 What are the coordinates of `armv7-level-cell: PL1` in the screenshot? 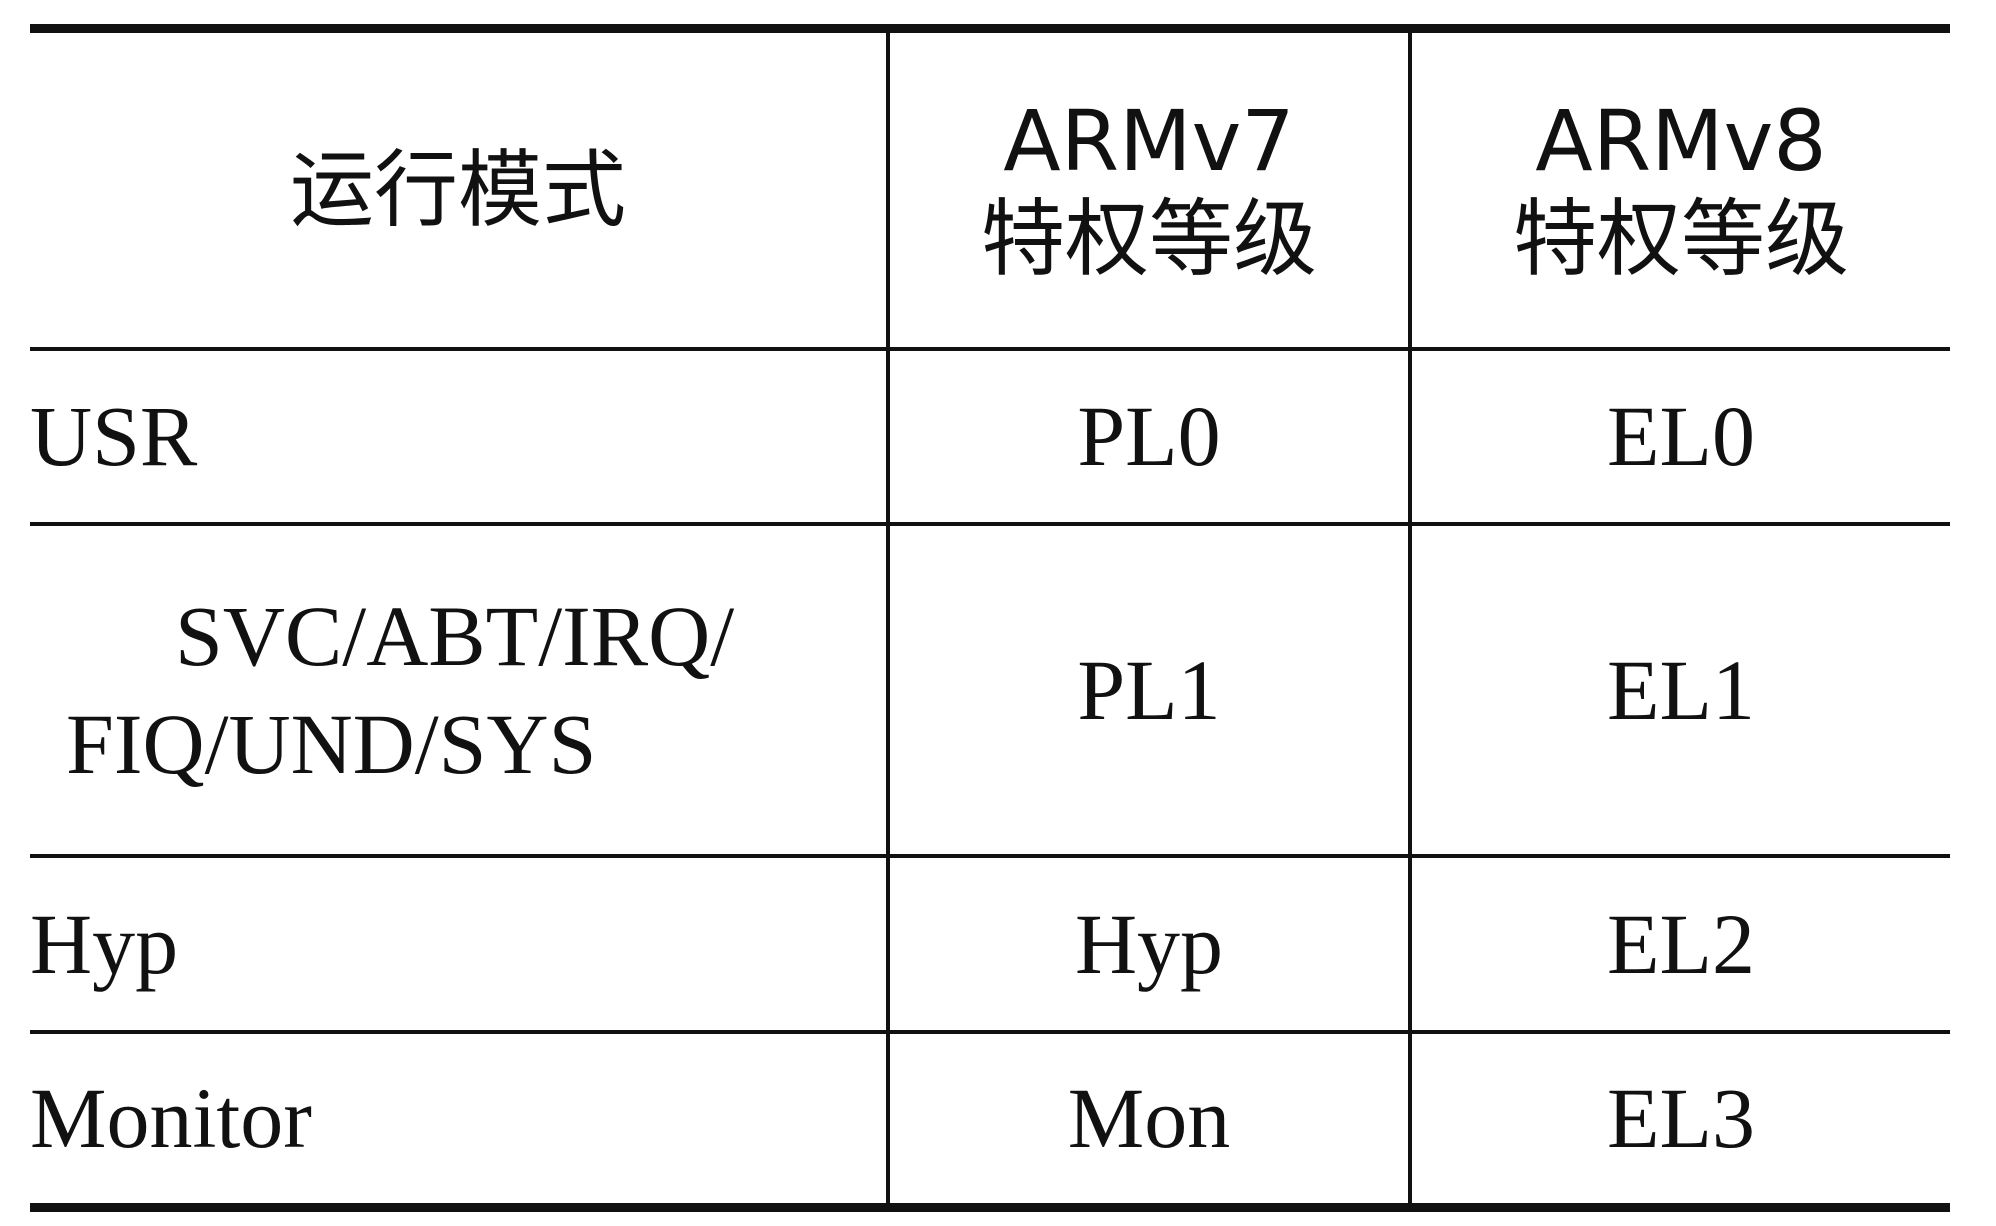 It's located at (1148, 690).